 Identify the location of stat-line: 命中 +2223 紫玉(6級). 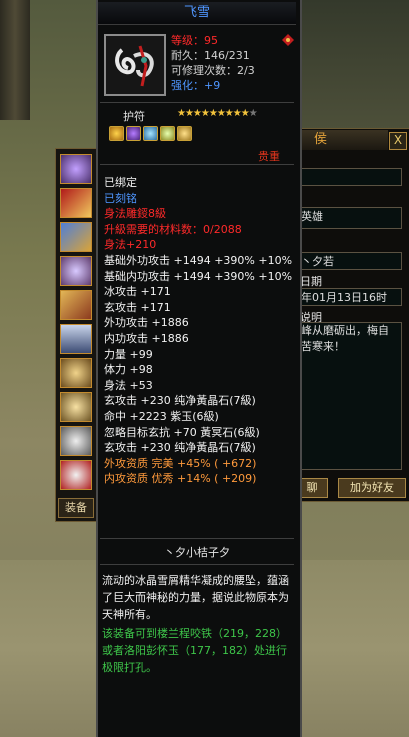
(161, 416).